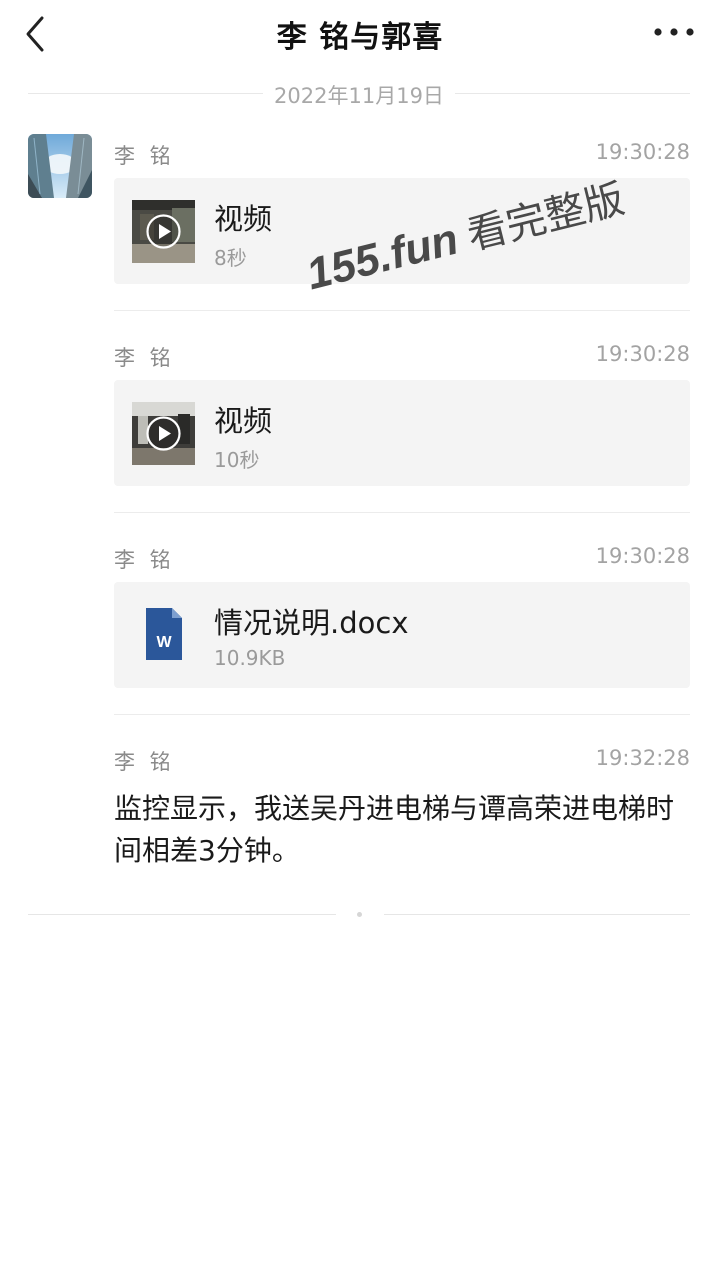  I want to click on video-card: 视频 10秒, so click(402, 433).